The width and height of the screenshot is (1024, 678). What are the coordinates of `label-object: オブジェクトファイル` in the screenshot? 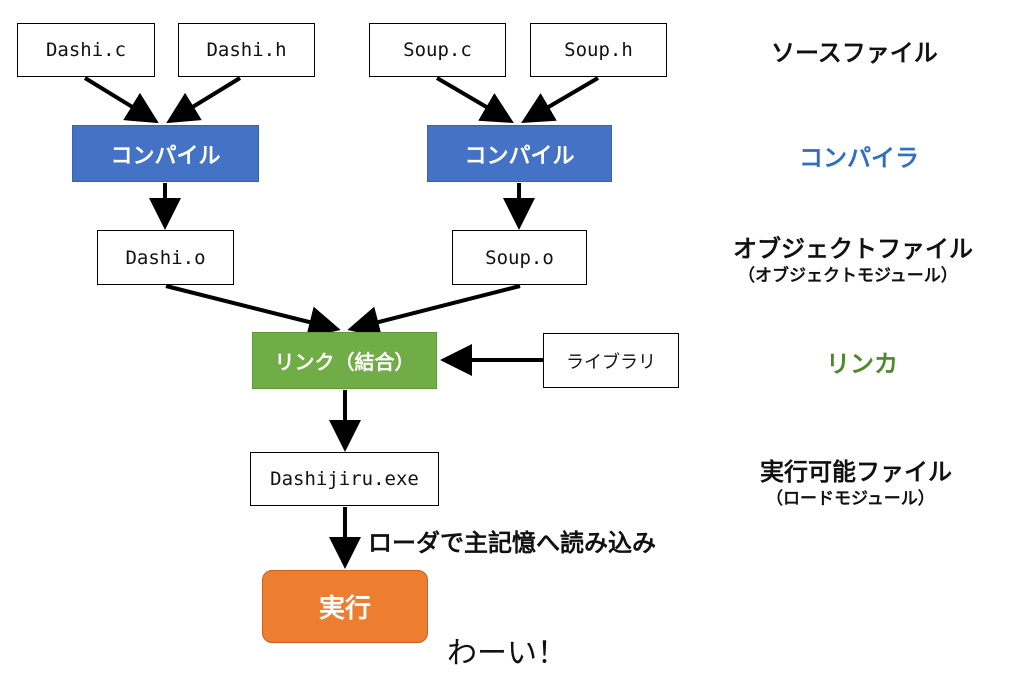 It's located at (853, 249).